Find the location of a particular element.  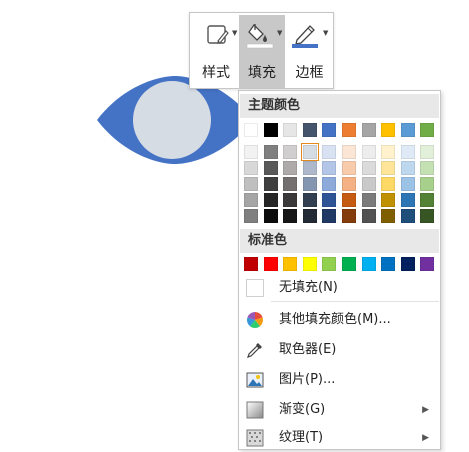

no-fill-swatch-icon is located at coordinates (255, 288).